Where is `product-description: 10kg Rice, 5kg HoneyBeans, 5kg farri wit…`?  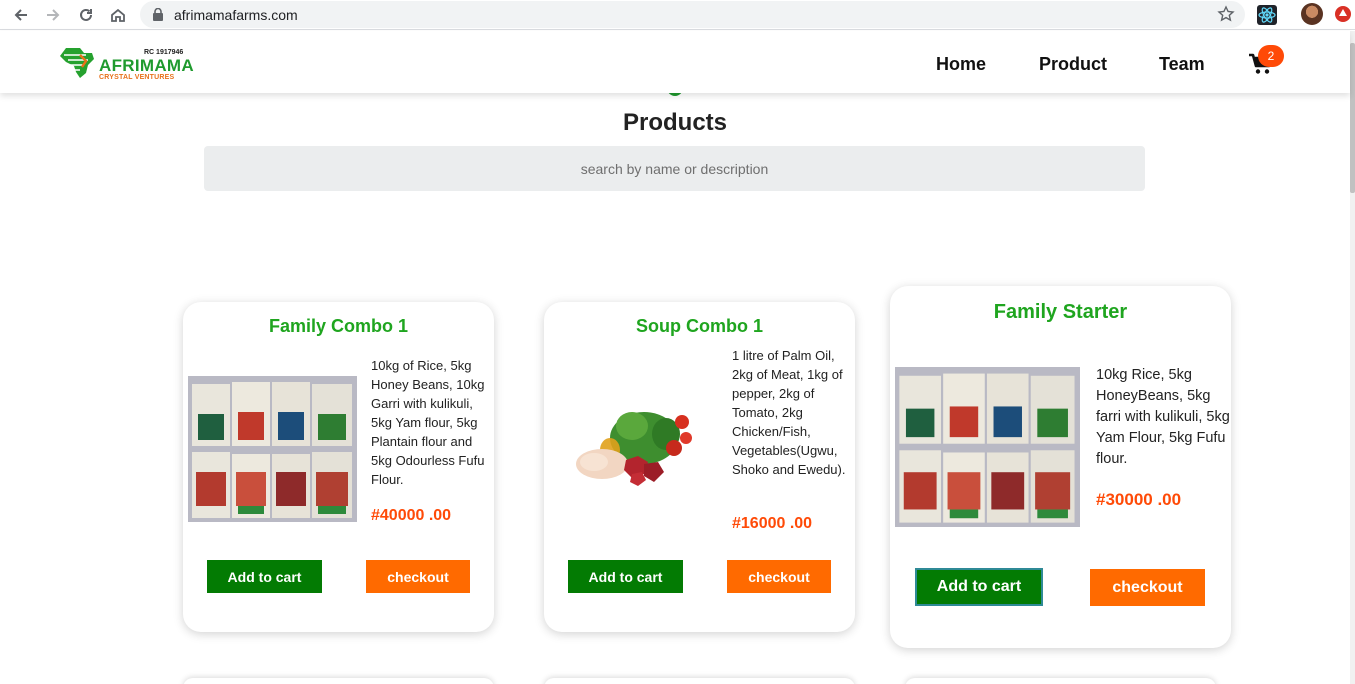
product-description: 10kg Rice, 5kg HoneyBeans, 5kg farri wit… is located at coordinates (1163, 417).